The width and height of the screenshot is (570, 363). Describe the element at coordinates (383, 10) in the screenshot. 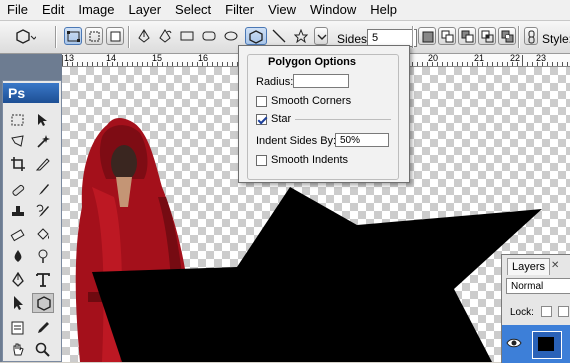

I see `menu-help: Help` at that location.